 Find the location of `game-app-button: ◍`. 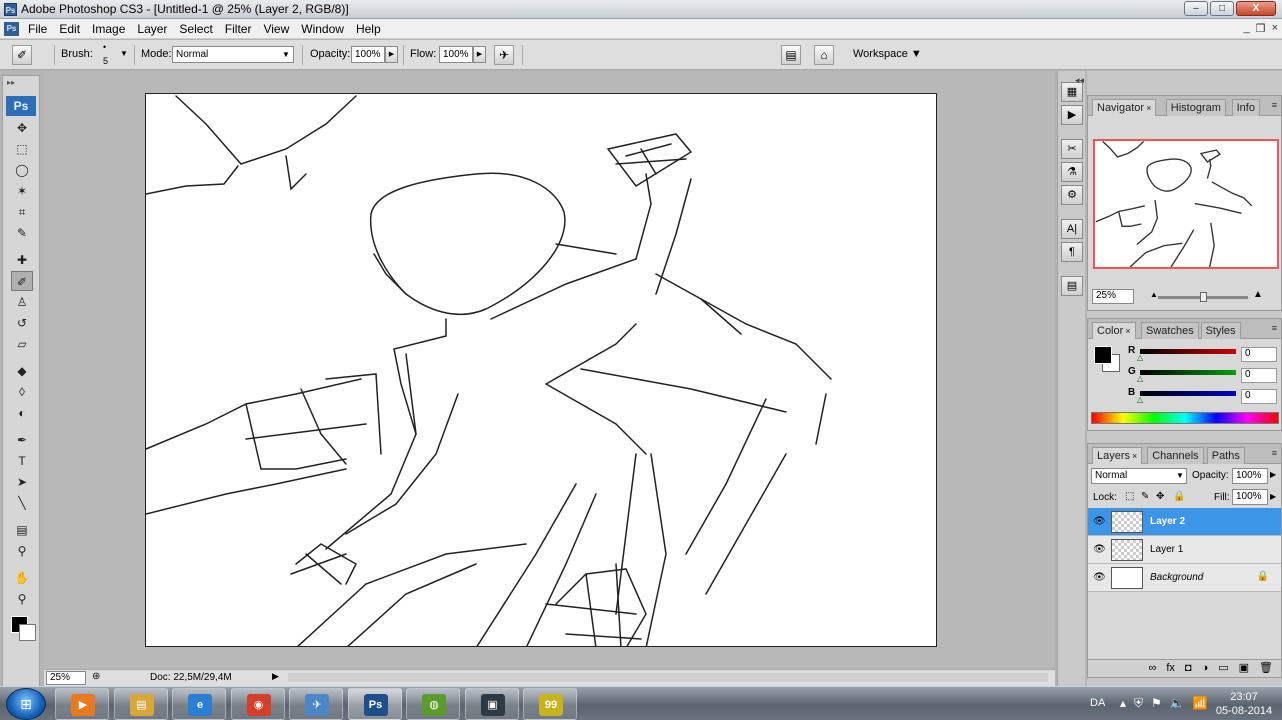

game-app-button: ◍ is located at coordinates (433, 704).